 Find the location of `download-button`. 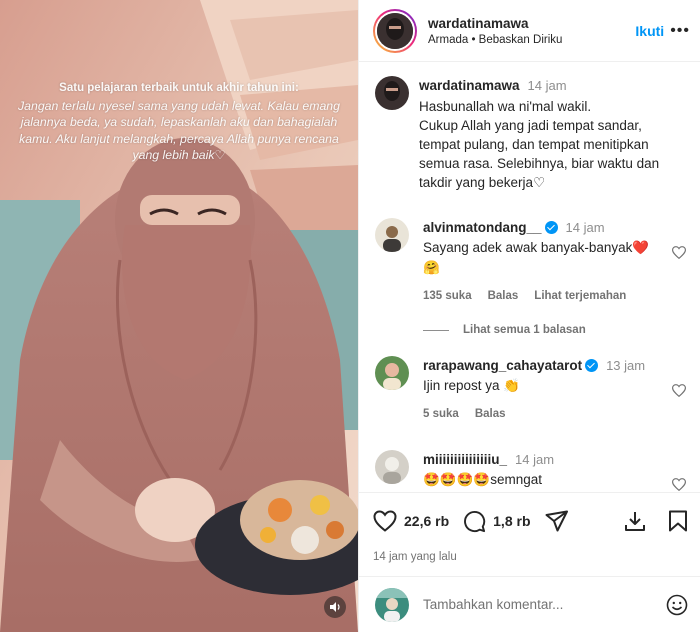

download-button is located at coordinates (635, 521).